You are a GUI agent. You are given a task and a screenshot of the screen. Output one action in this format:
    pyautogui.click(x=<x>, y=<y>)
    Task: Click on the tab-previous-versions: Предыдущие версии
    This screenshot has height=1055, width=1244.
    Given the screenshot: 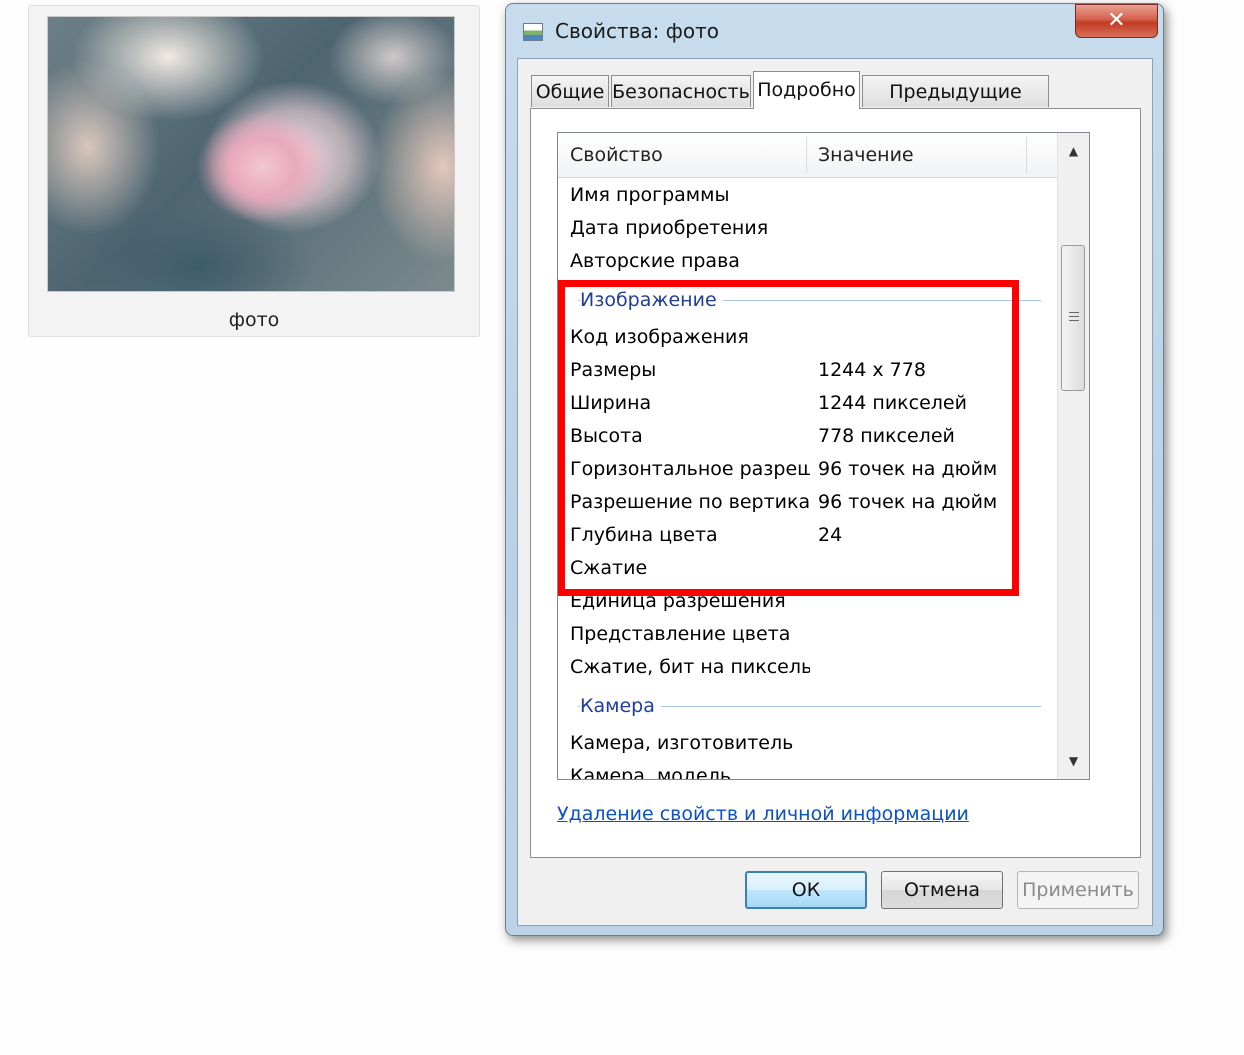 What is the action you would take?
    pyautogui.click(x=955, y=105)
    